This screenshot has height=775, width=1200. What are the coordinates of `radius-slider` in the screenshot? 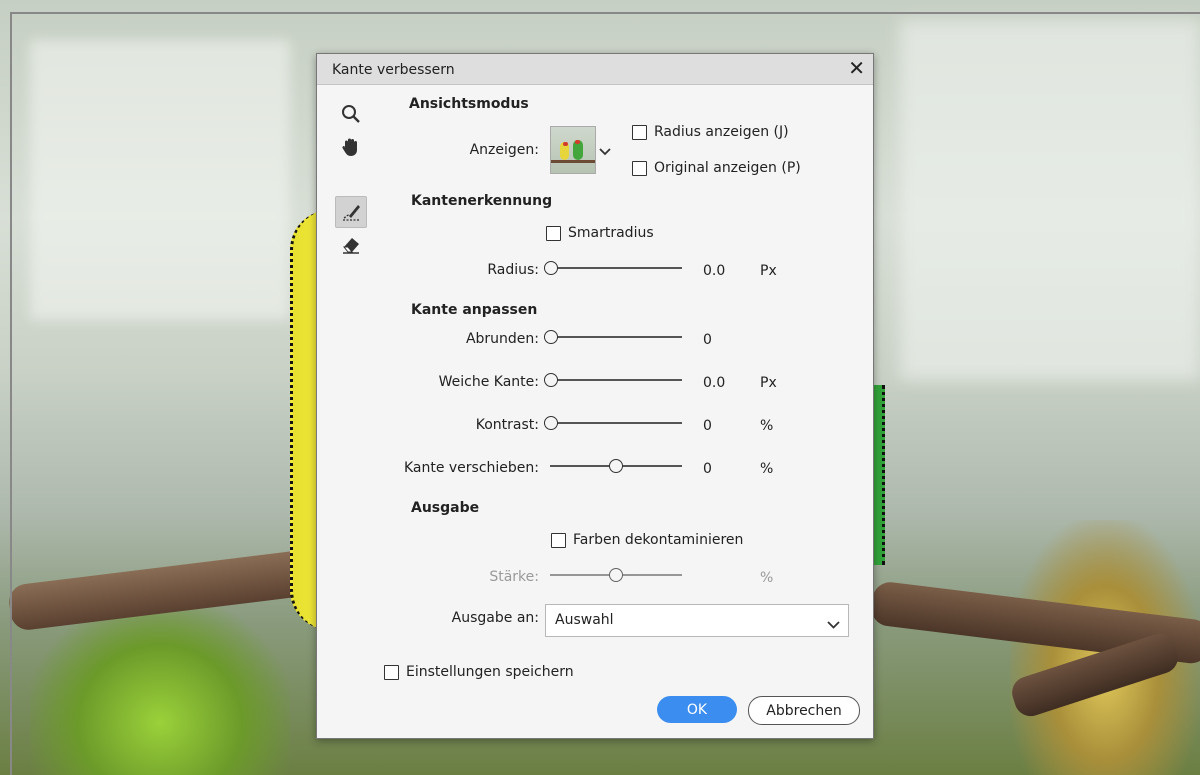 It's located at (613, 268).